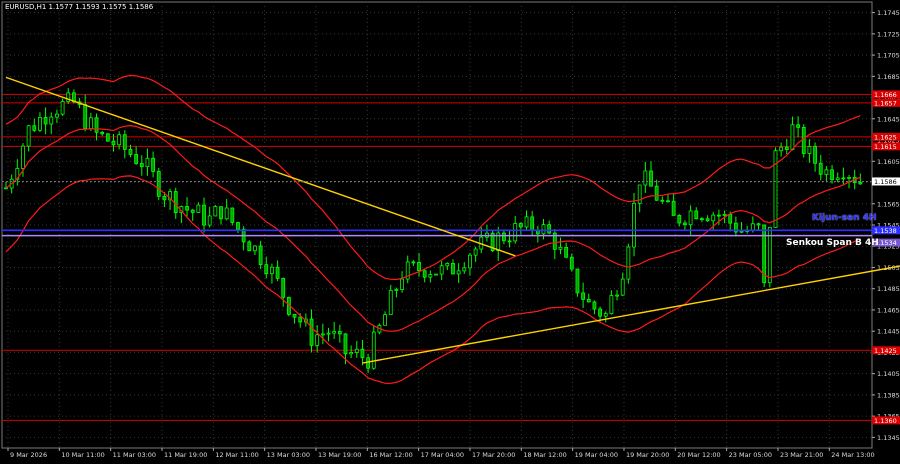  I want to click on y-tick-label: 1.1485, so click(888, 289).